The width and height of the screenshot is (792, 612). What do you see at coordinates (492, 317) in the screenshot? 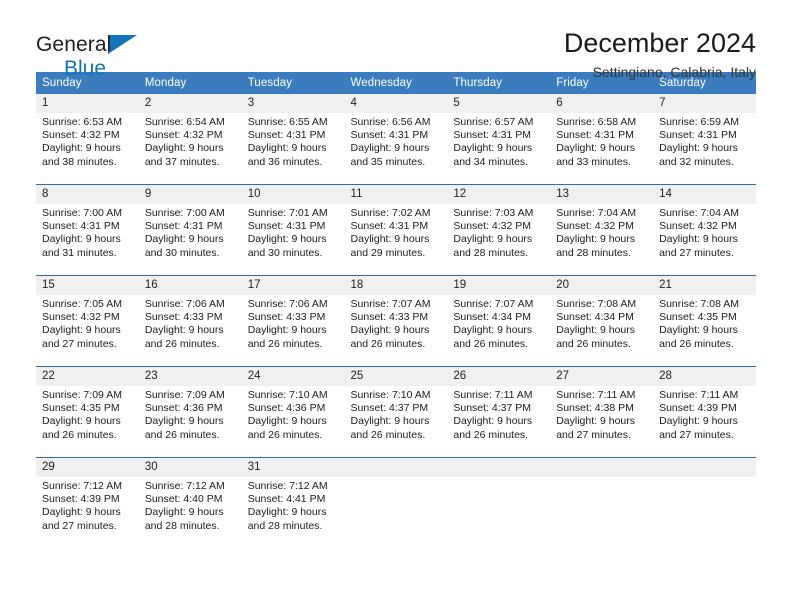
I see `sunset-text: Sunset: 4:34 PM` at bounding box center [492, 317].